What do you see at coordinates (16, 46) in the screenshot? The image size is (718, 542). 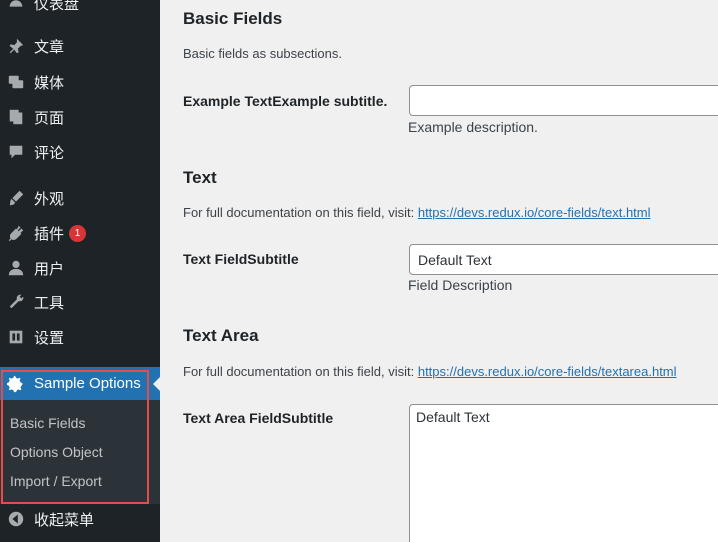 I see `pin-icon` at bounding box center [16, 46].